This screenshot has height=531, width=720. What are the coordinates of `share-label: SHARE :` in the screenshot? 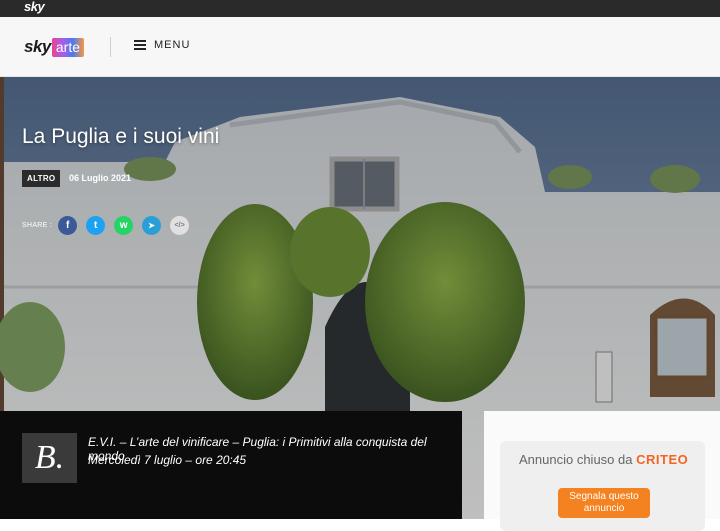 It's located at (37, 225).